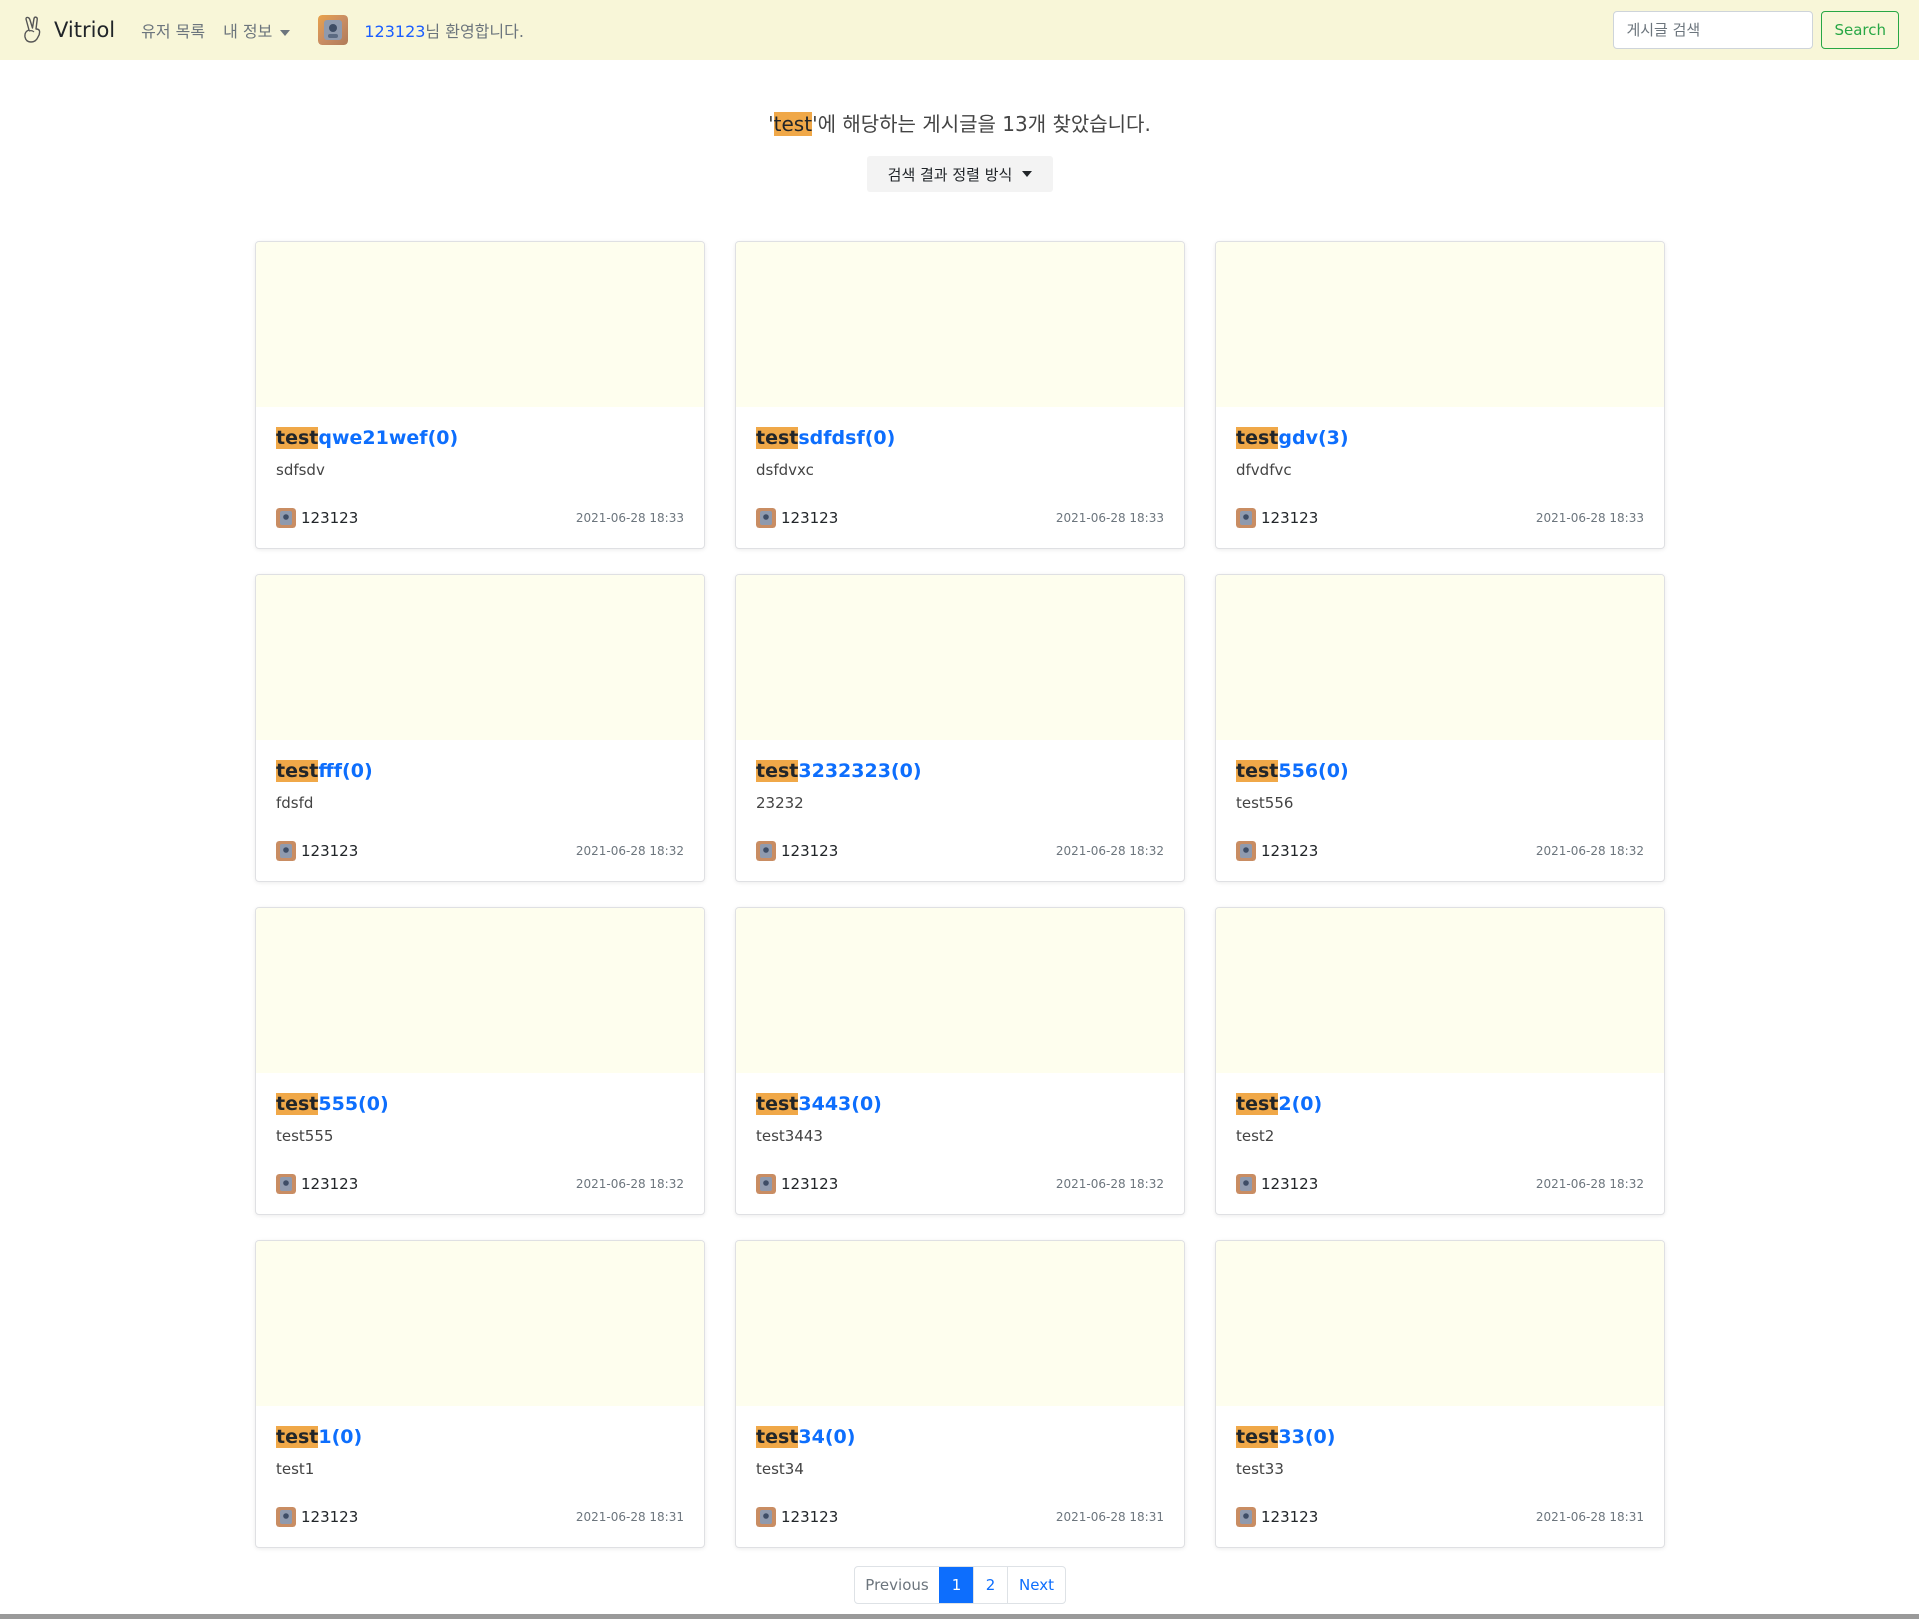 Image resolution: width=1919 pixels, height=1619 pixels. Describe the element at coordinates (1036, 1585) in the screenshot. I see `page-next: Next` at that location.